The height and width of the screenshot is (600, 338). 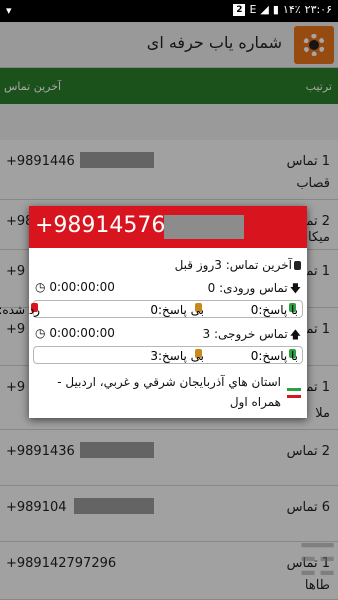 I want to click on dialog-header: +98914576, so click(x=168, y=227).